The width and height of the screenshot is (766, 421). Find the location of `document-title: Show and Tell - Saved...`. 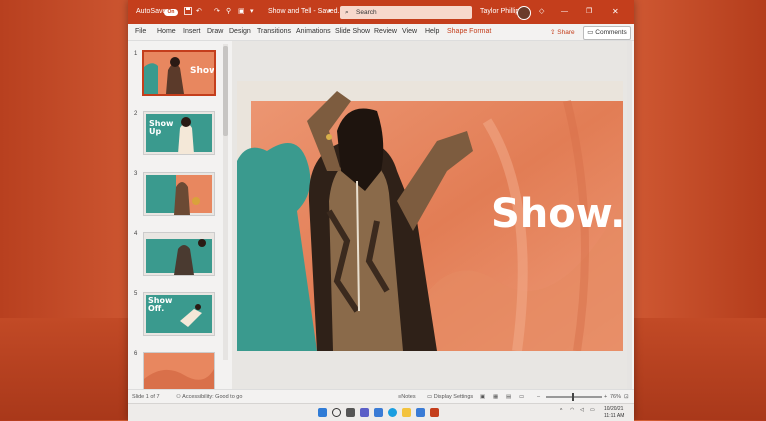

document-title: Show and Tell - Saved... is located at coordinates (305, 12).